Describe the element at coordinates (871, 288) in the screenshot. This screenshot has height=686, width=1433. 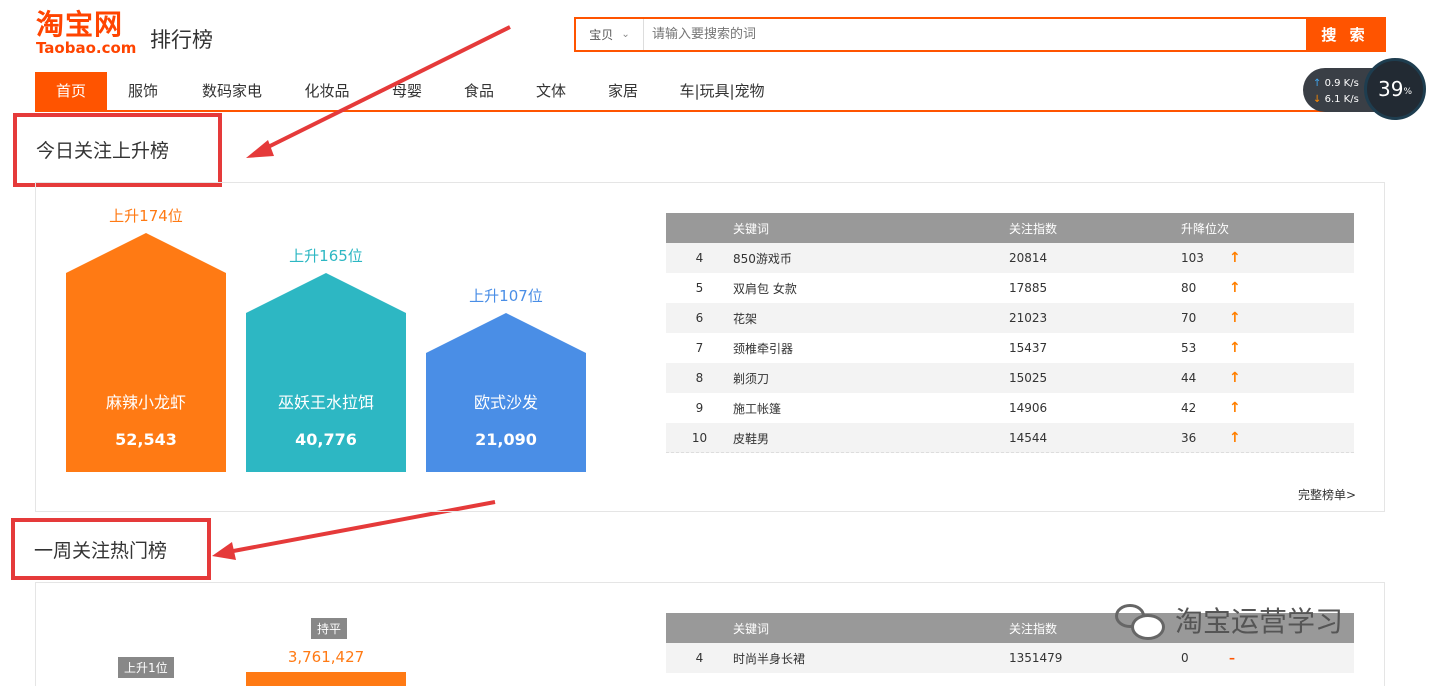
I see `row-keyword: 双肩包 女款` at that location.